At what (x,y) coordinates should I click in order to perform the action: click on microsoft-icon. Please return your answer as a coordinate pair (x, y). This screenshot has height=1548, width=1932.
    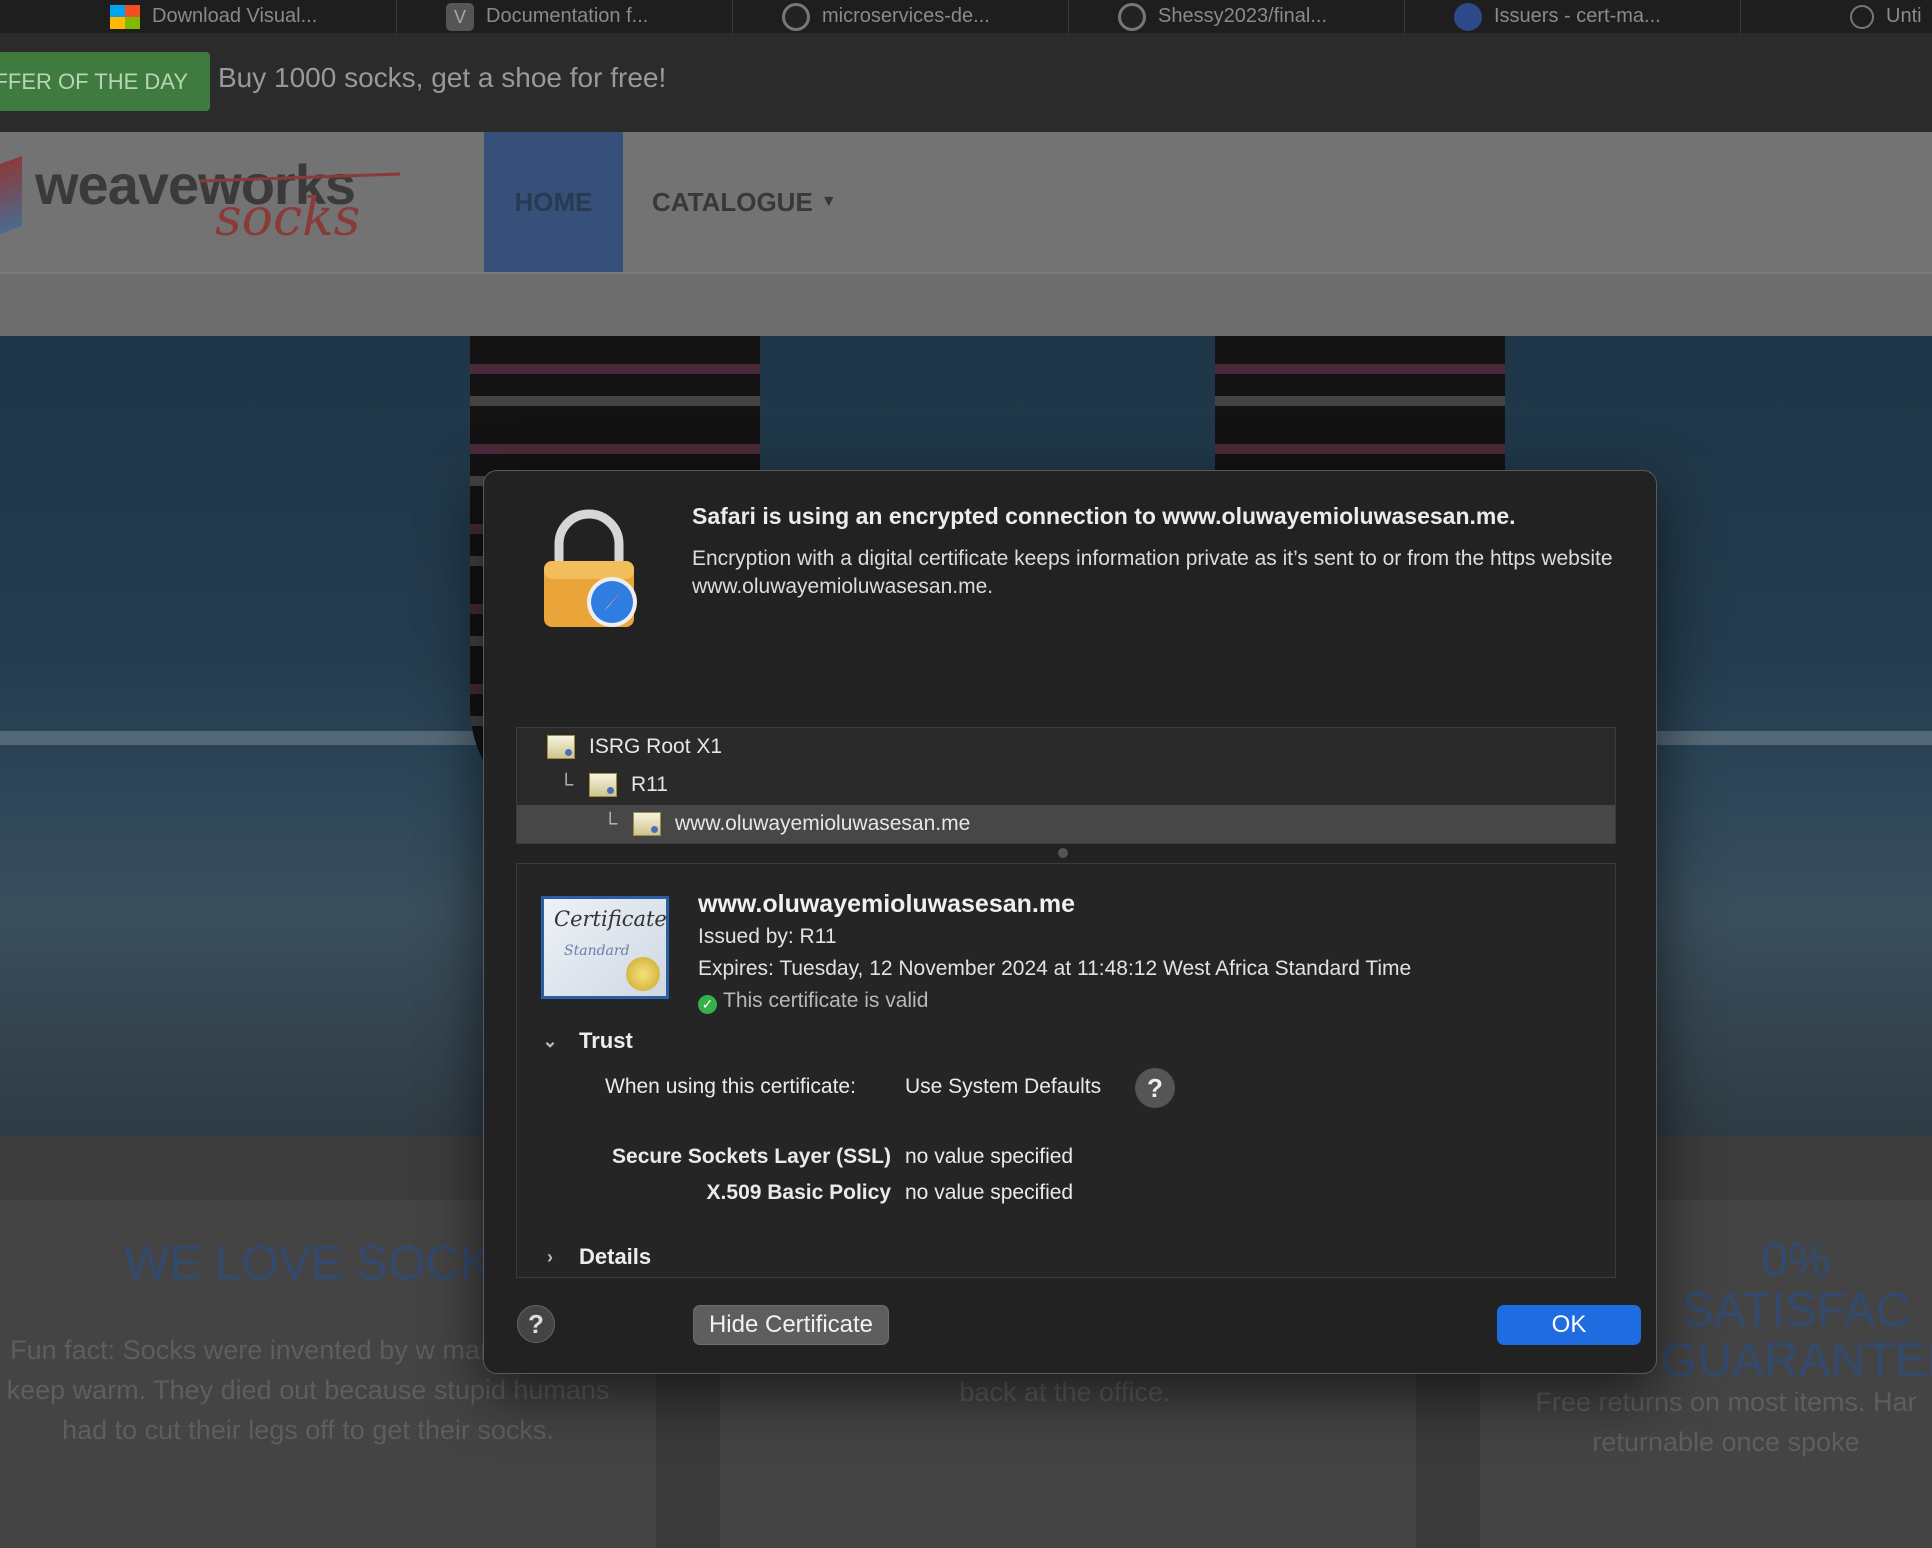
    Looking at the image, I should click on (125, 16).